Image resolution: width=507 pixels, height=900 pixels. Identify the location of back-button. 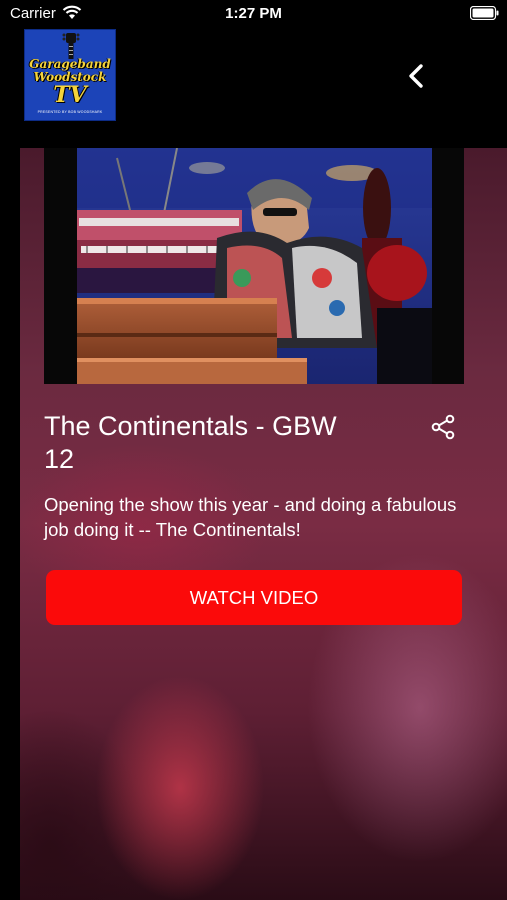
(417, 76).